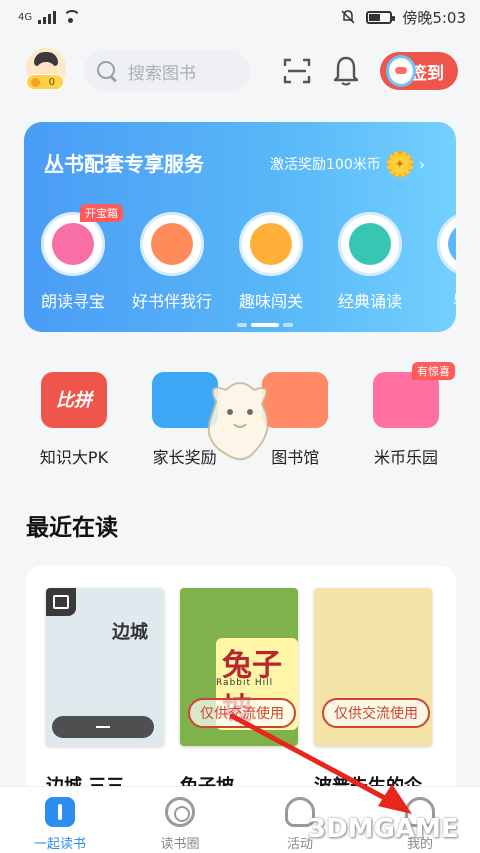 This screenshot has height=853, width=480. I want to click on quick-entry: 比拼知识大PK, so click(74, 420).